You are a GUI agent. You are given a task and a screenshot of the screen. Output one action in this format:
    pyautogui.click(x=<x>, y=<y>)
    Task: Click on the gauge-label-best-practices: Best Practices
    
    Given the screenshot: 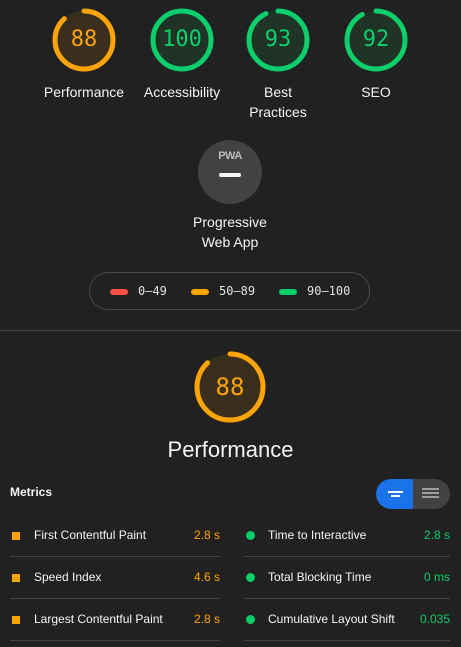 What is the action you would take?
    pyautogui.click(x=278, y=102)
    